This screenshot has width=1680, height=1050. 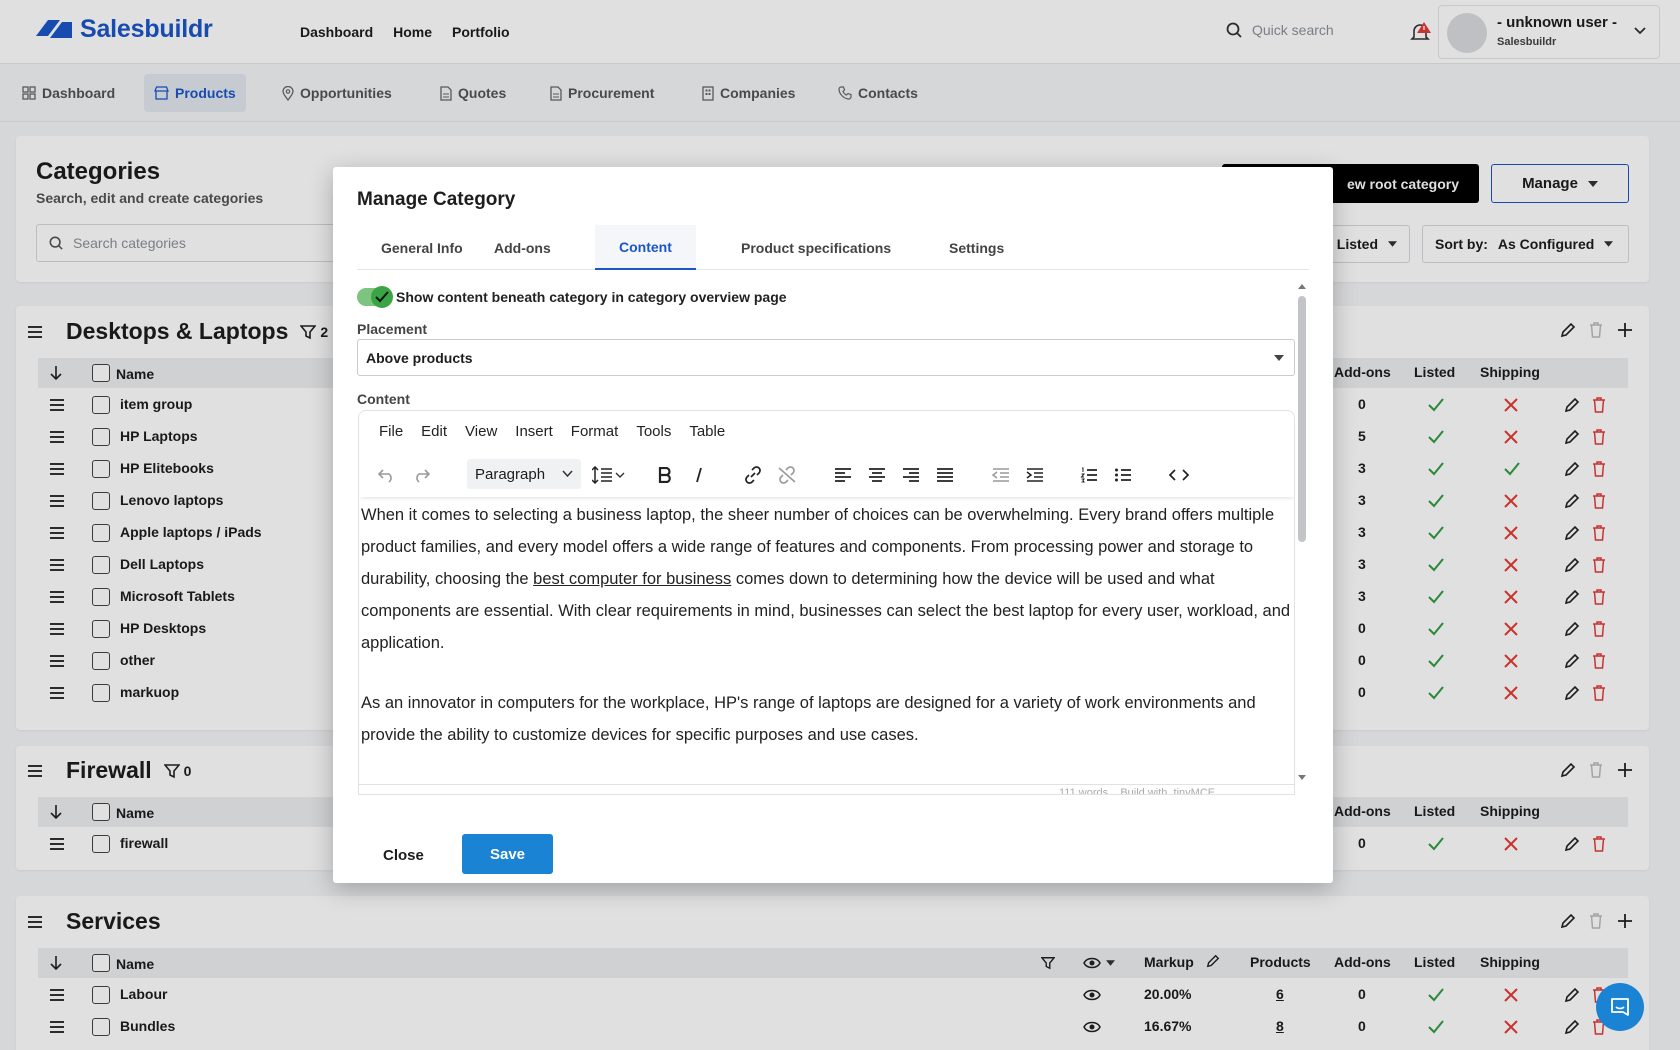 What do you see at coordinates (510, 474) in the screenshot?
I see `block-format-value: Paragraph` at bounding box center [510, 474].